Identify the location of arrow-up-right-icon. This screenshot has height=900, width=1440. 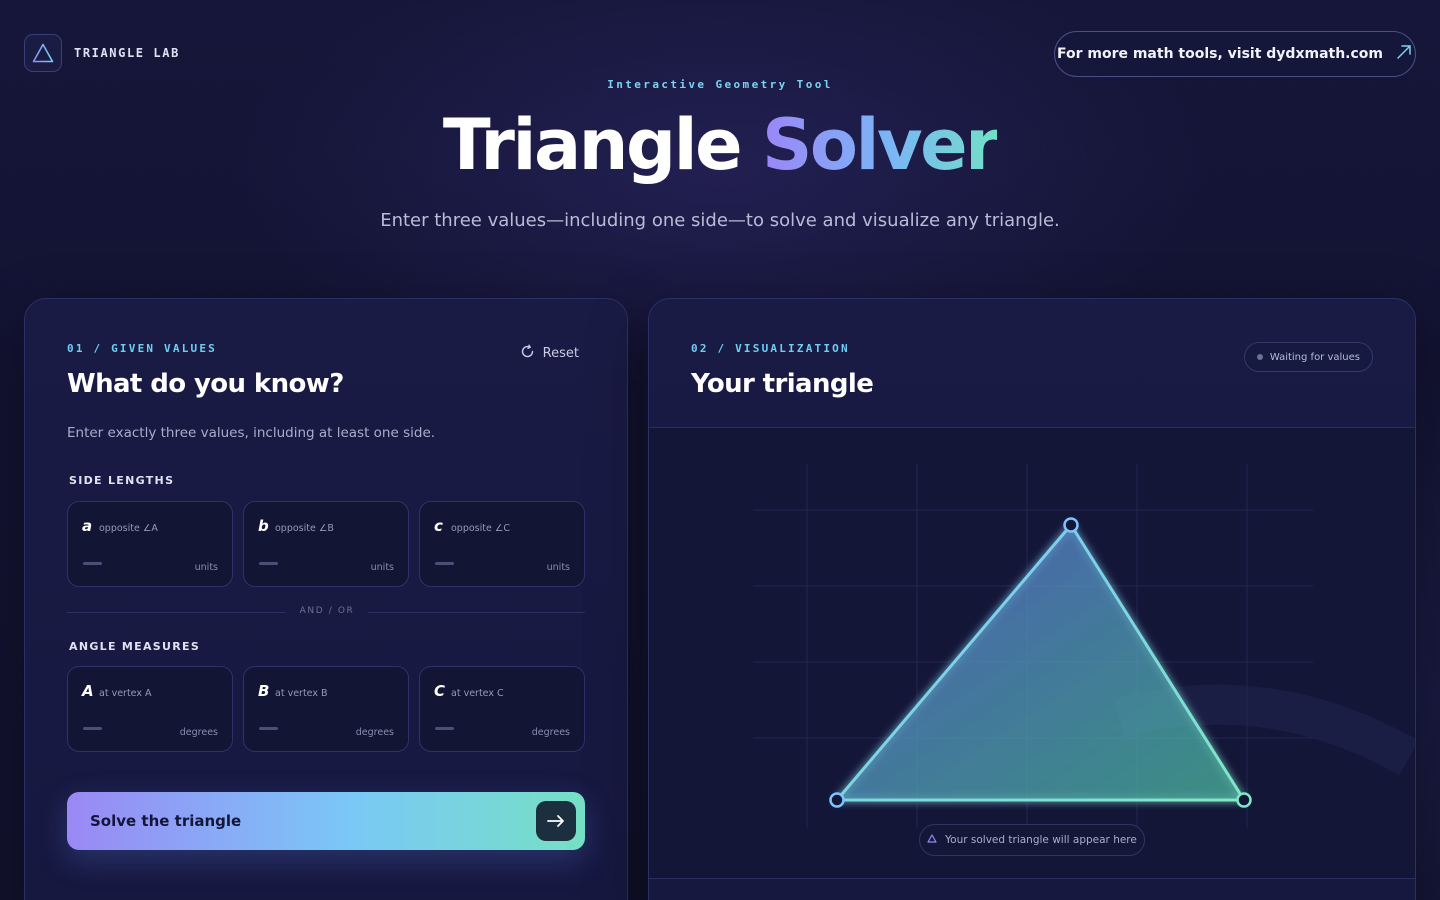
(1404, 54).